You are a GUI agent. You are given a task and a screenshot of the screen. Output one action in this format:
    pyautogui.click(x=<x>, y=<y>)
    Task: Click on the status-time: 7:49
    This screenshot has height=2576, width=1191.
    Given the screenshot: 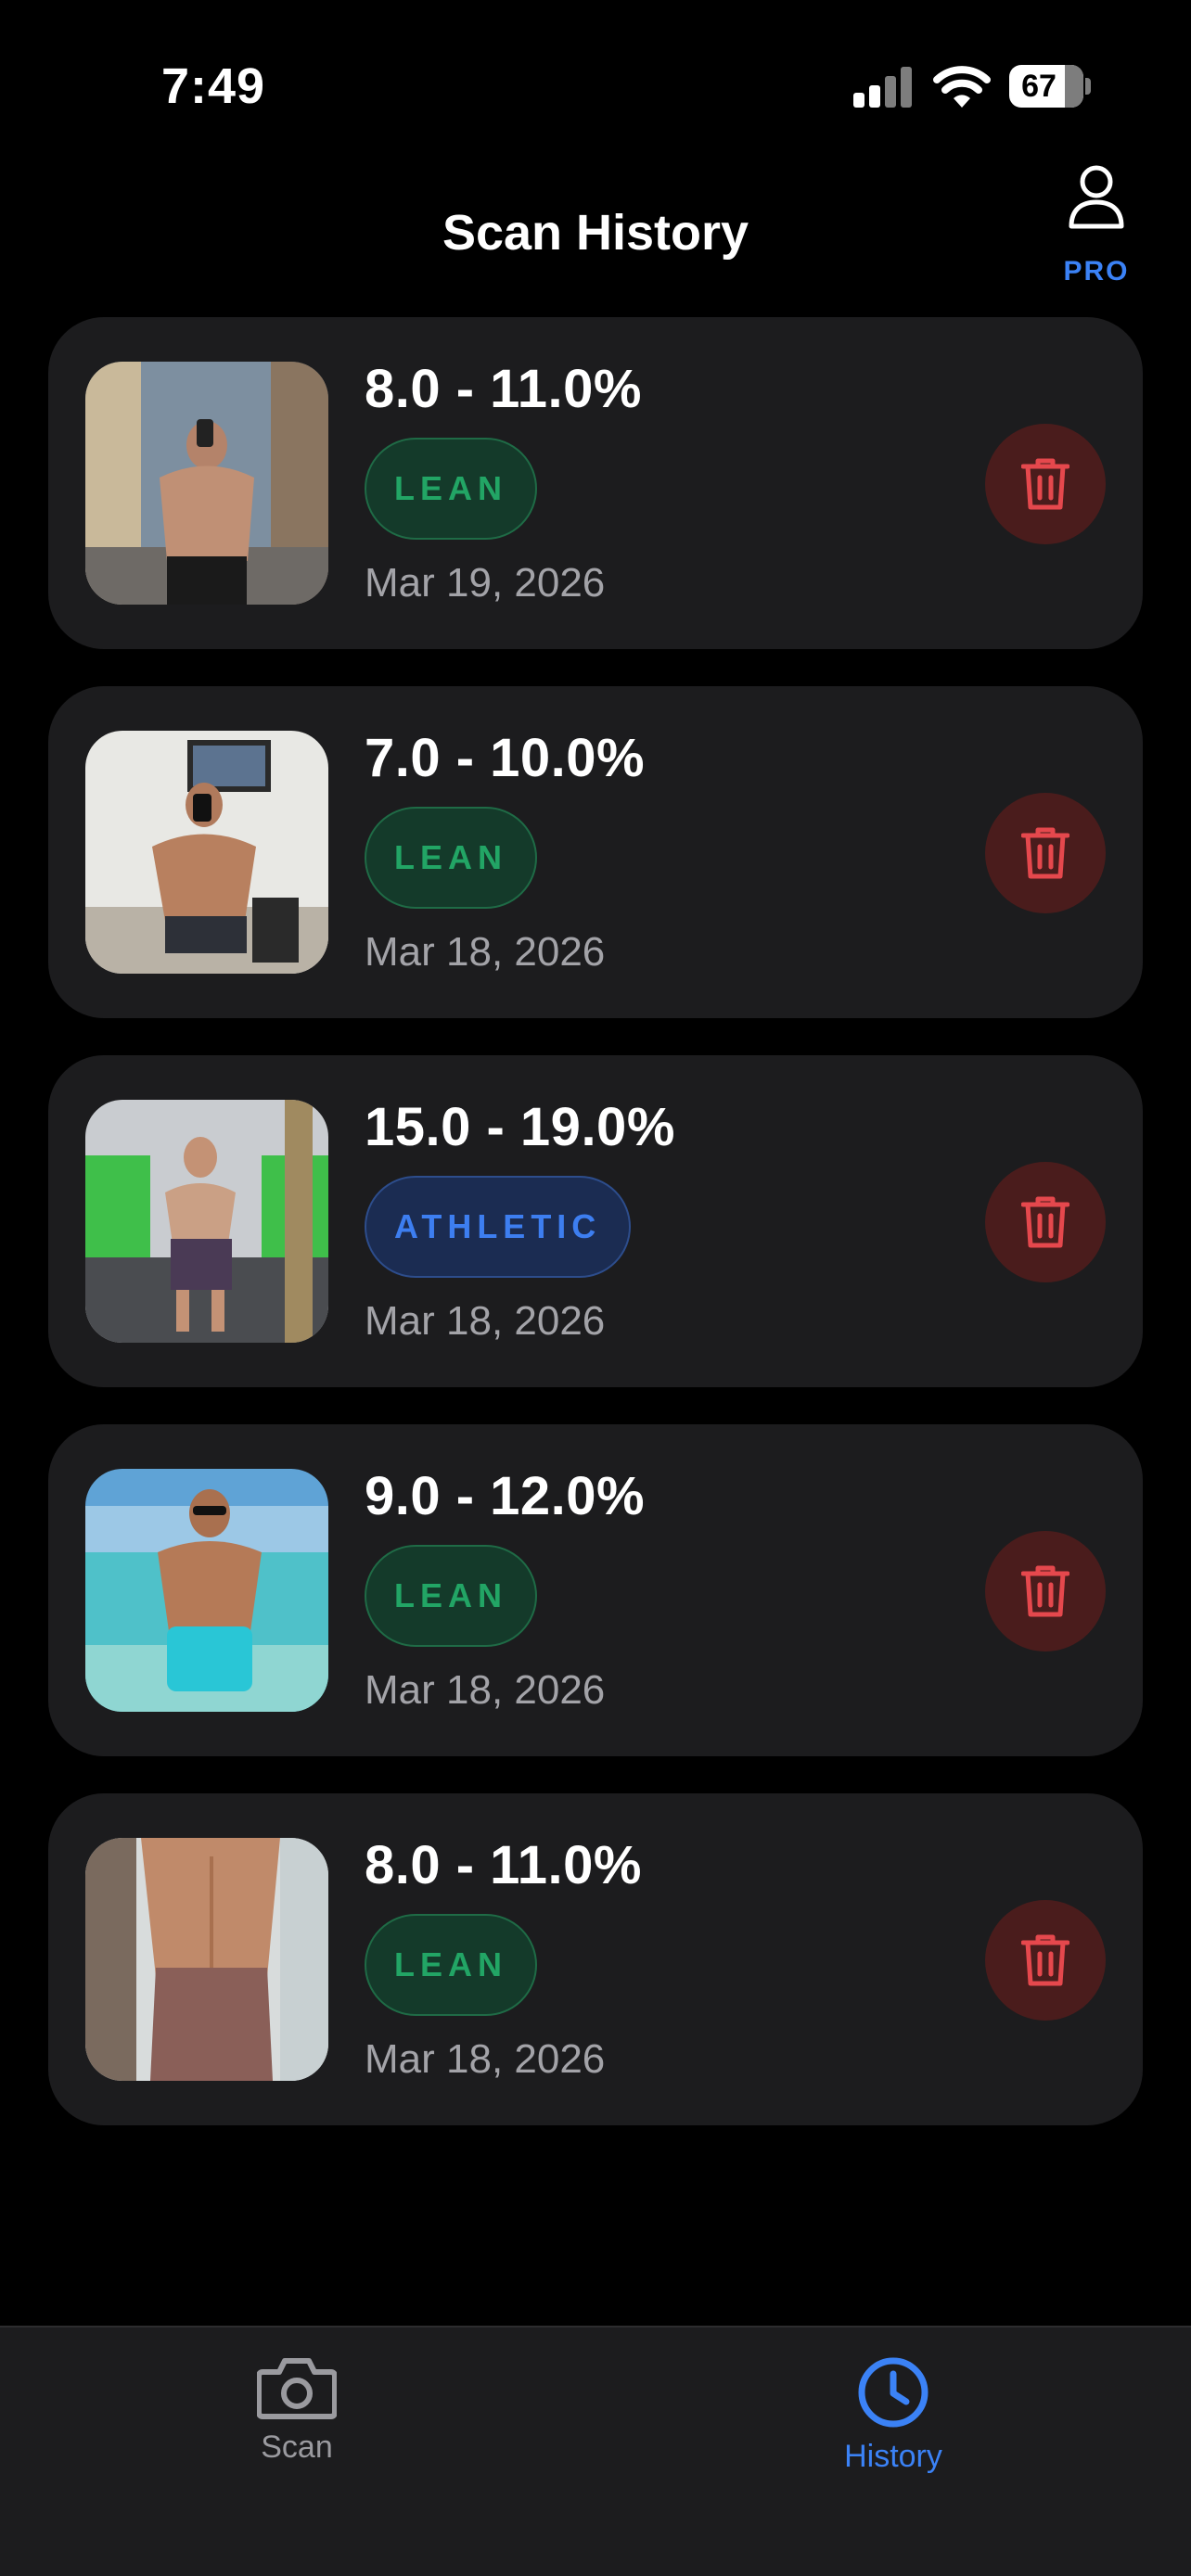 What is the action you would take?
    pyautogui.click(x=213, y=86)
    